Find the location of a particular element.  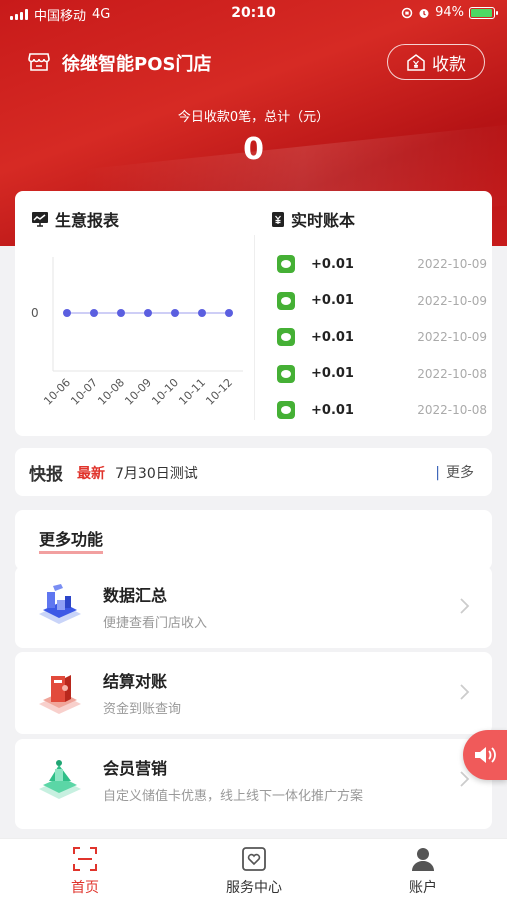

feature-subtitle: 自定义储值卡优惠，线上线下一体化推广方案 is located at coordinates (233, 796).